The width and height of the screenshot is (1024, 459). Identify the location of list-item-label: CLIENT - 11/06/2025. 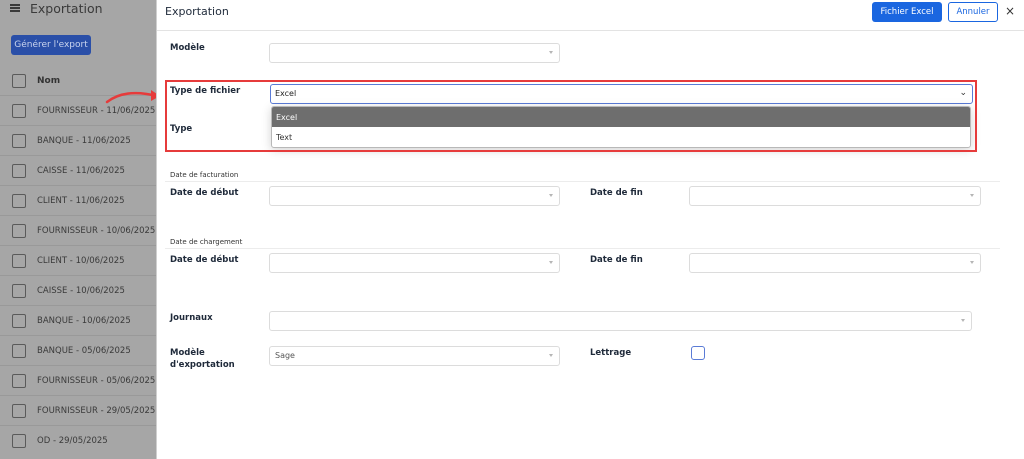
(81, 200).